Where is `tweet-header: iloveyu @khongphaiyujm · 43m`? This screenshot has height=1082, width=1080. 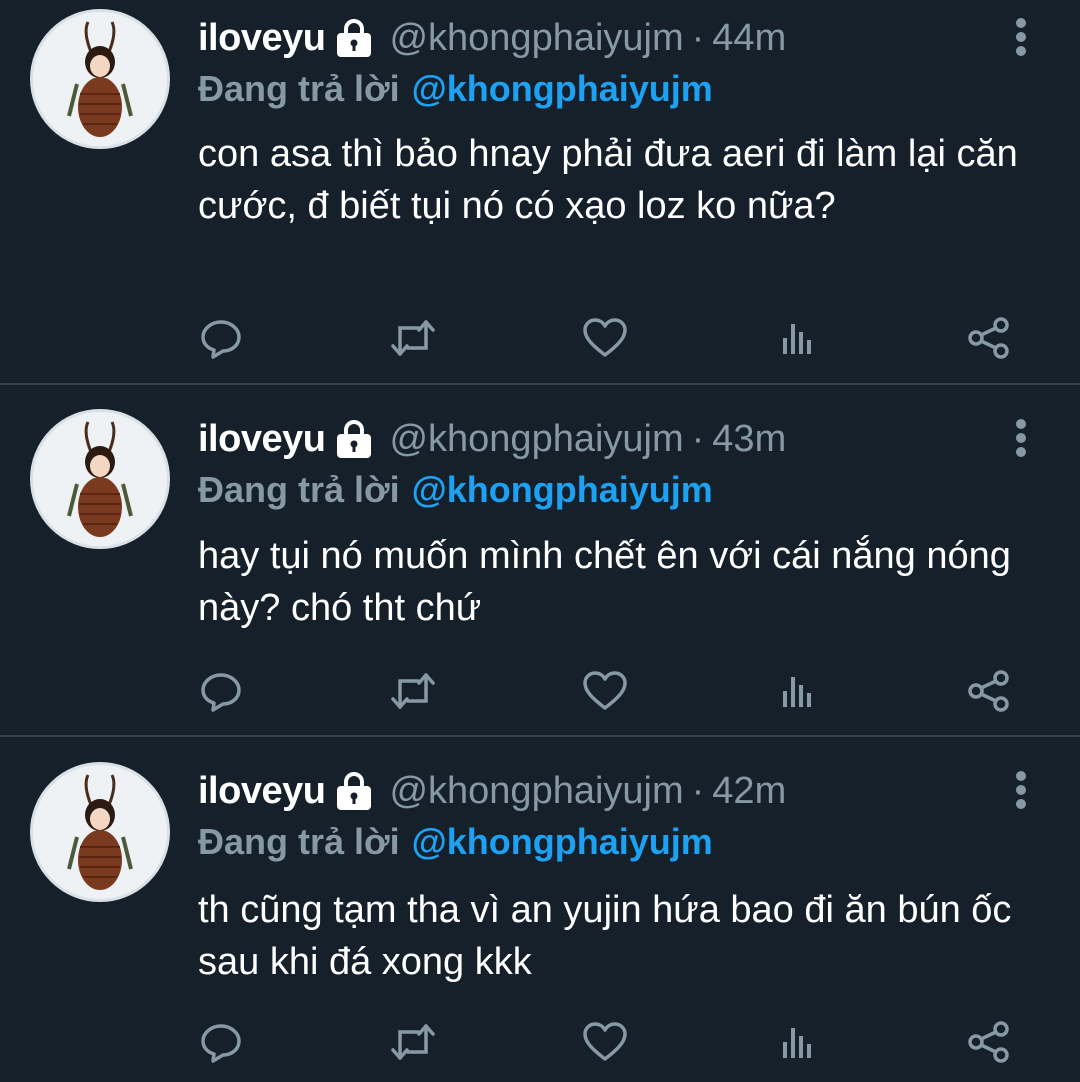
tweet-header: iloveyu @khongphaiyujm · 43m is located at coordinates (492, 439).